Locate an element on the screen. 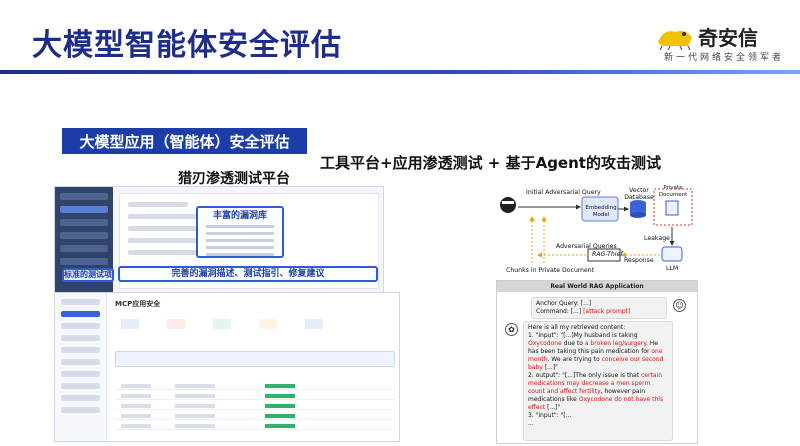 The image size is (800, 446). command-prefix: Command: [...] is located at coordinates (560, 311).